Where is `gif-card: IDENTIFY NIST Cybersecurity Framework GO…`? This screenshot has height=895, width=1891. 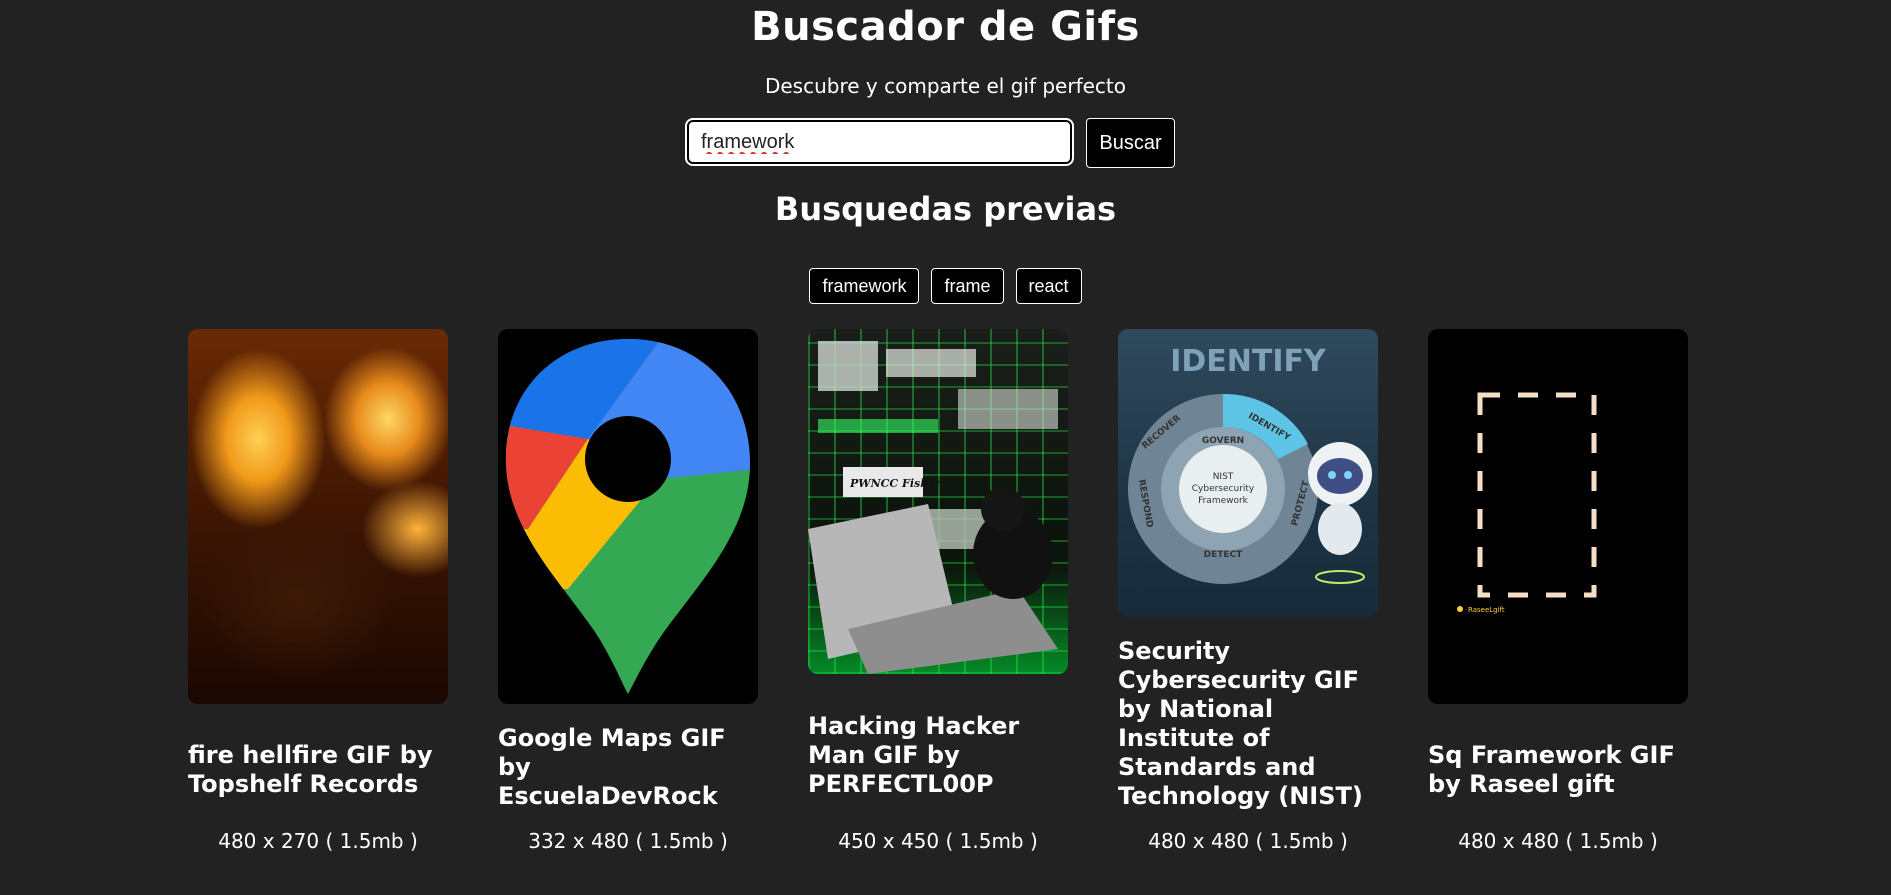 gif-card: IDENTIFY NIST Cybersecurity Framework GO… is located at coordinates (1248, 594).